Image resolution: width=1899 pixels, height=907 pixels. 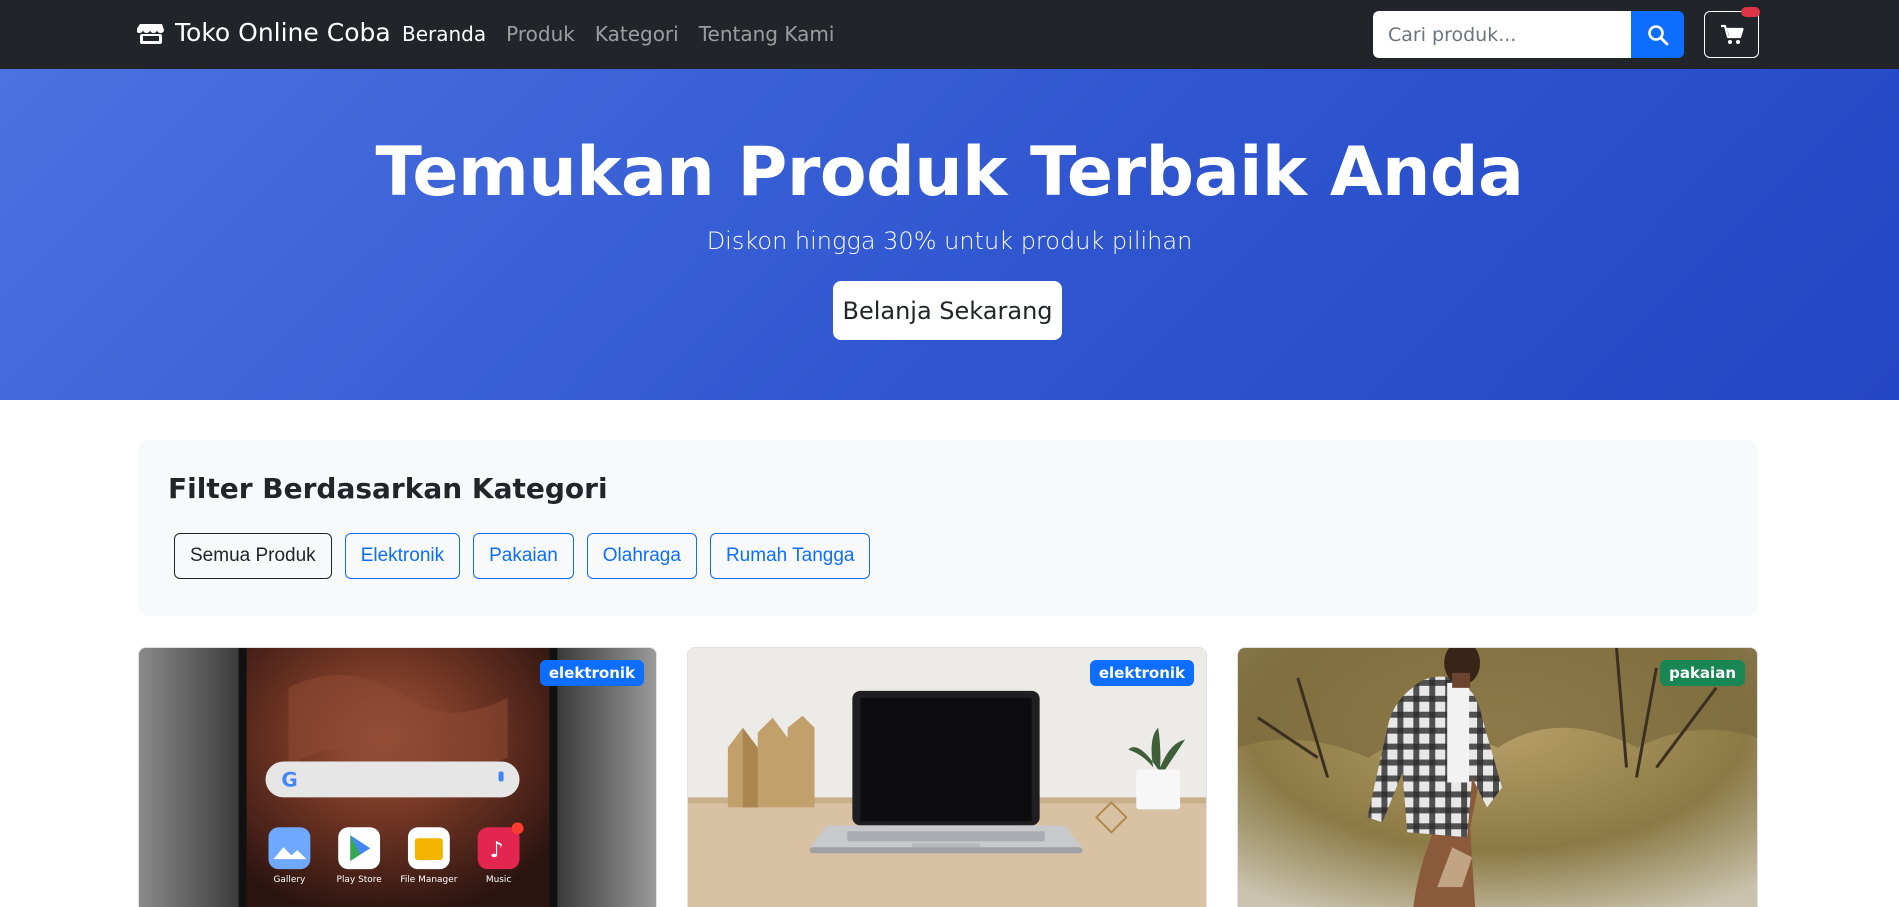 I want to click on search-form, so click(x=1528, y=34).